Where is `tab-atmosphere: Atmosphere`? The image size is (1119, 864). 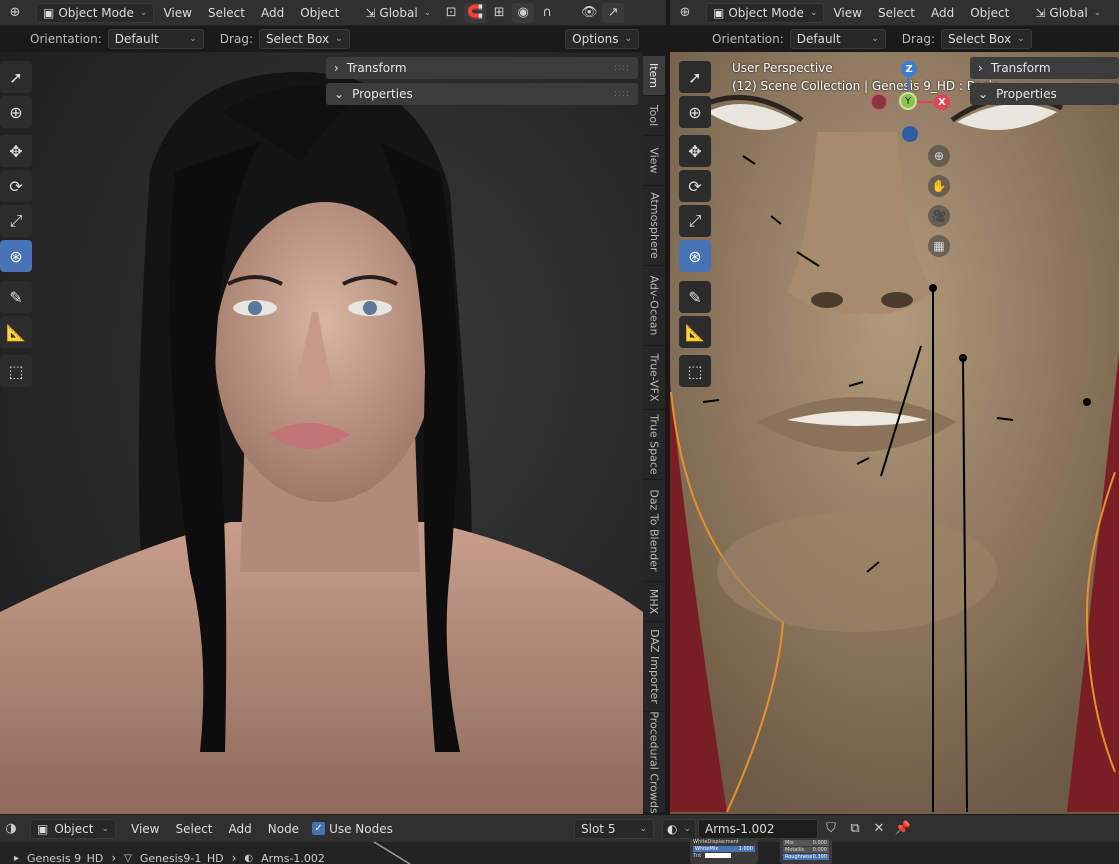
tab-atmosphere: Atmosphere is located at coordinates (654, 226).